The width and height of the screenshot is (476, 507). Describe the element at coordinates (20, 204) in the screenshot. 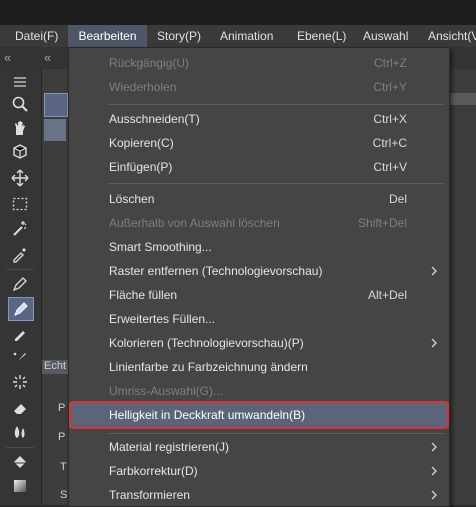

I see `selection-icon` at that location.